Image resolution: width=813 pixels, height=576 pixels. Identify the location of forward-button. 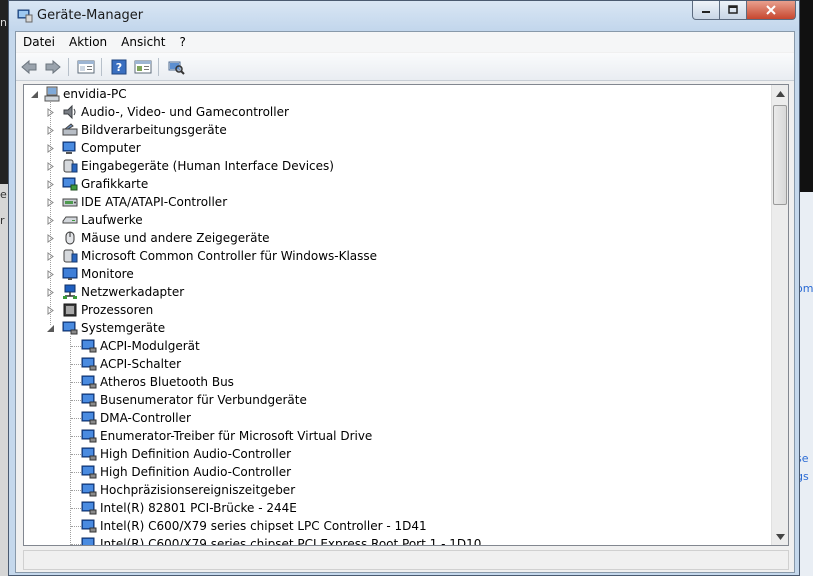
(53, 67).